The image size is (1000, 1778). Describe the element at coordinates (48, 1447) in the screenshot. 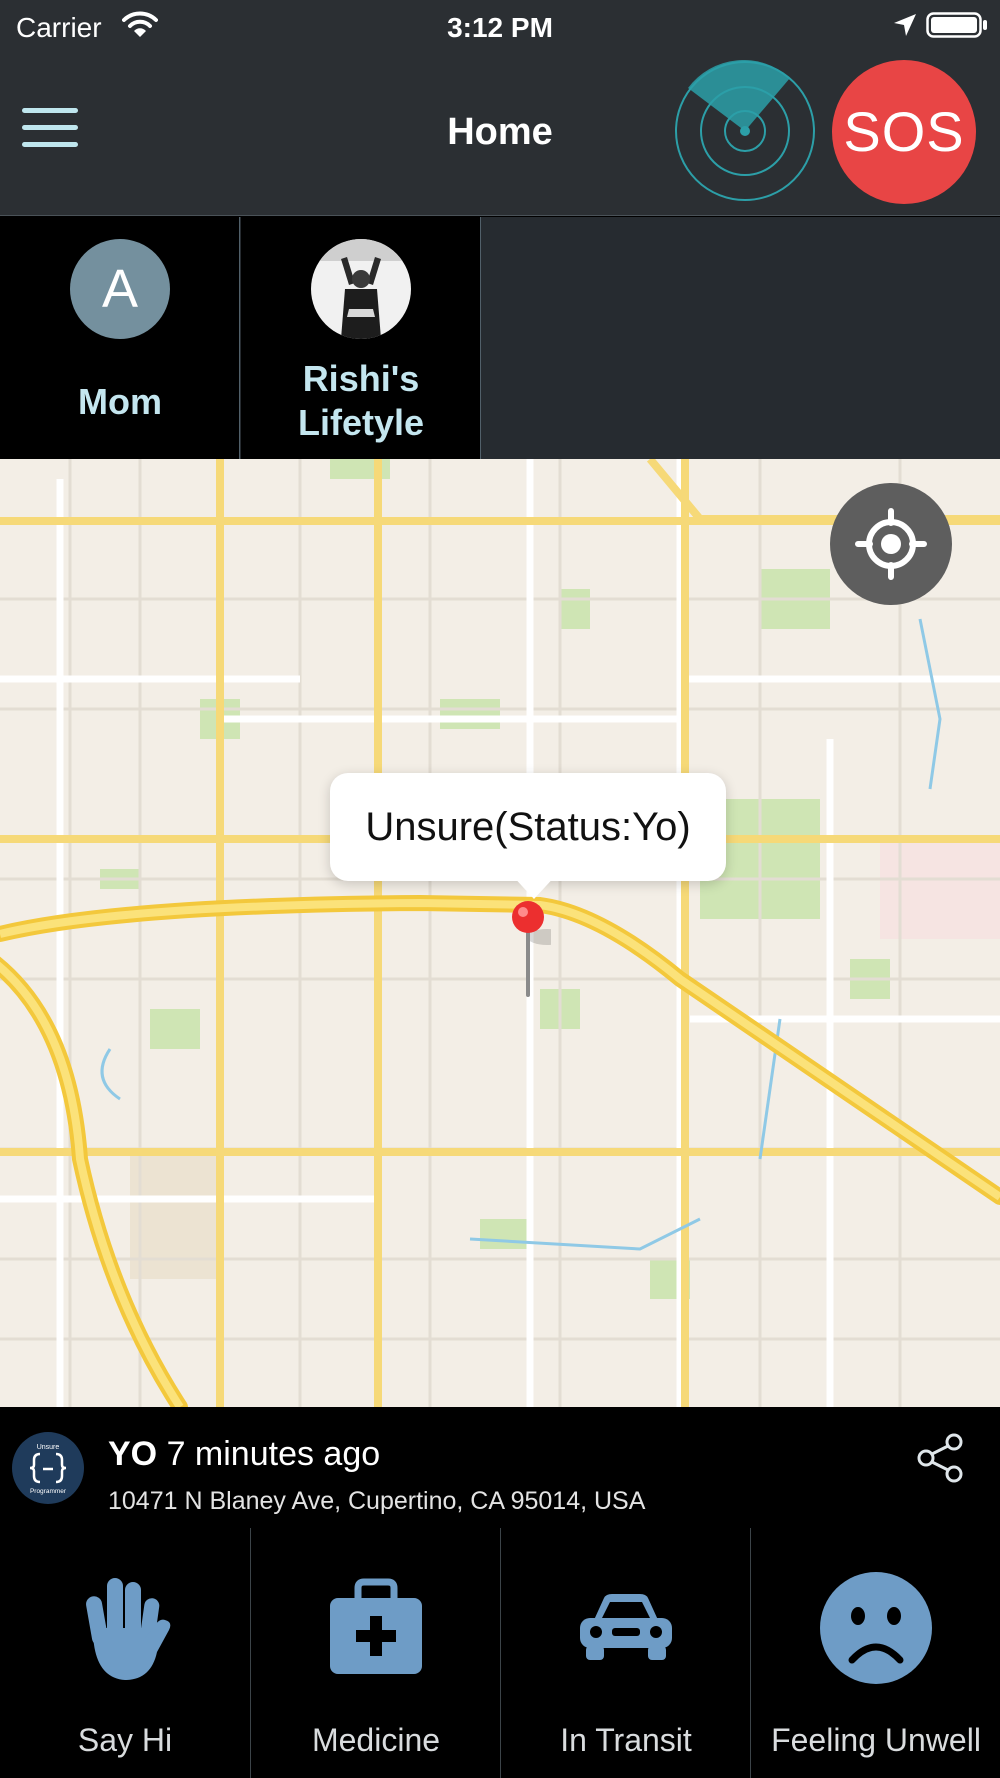

I see `svg-text: Unsure` at that location.